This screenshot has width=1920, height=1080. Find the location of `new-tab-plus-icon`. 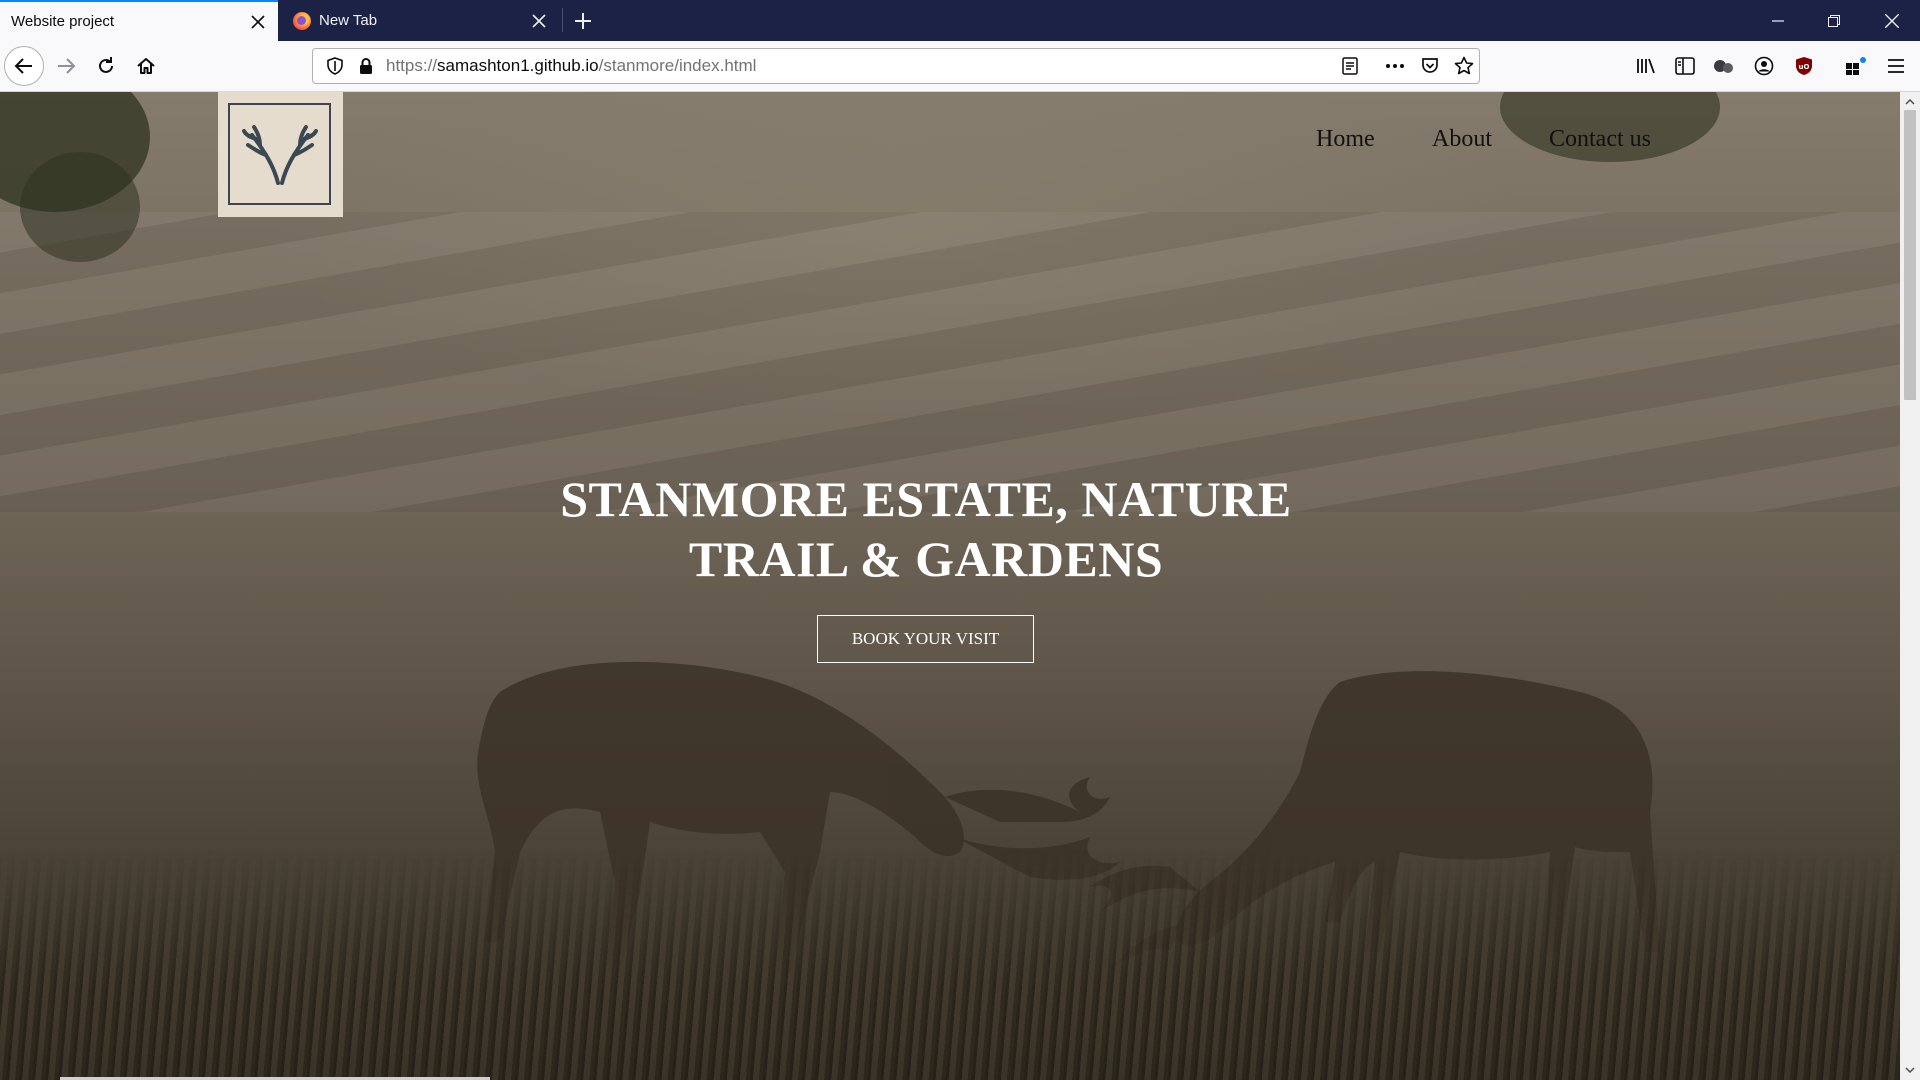

new-tab-plus-icon is located at coordinates (583, 20).